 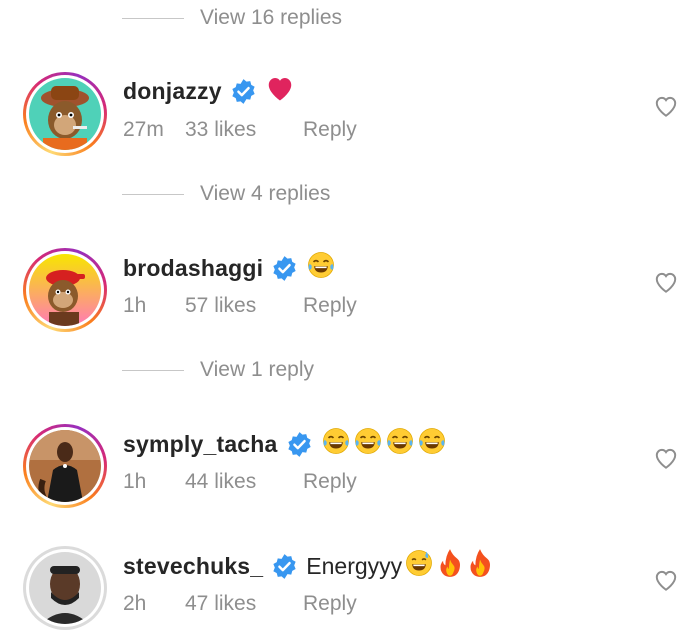 What do you see at coordinates (244, 130) in the screenshot?
I see `likes-count: 33 likes` at bounding box center [244, 130].